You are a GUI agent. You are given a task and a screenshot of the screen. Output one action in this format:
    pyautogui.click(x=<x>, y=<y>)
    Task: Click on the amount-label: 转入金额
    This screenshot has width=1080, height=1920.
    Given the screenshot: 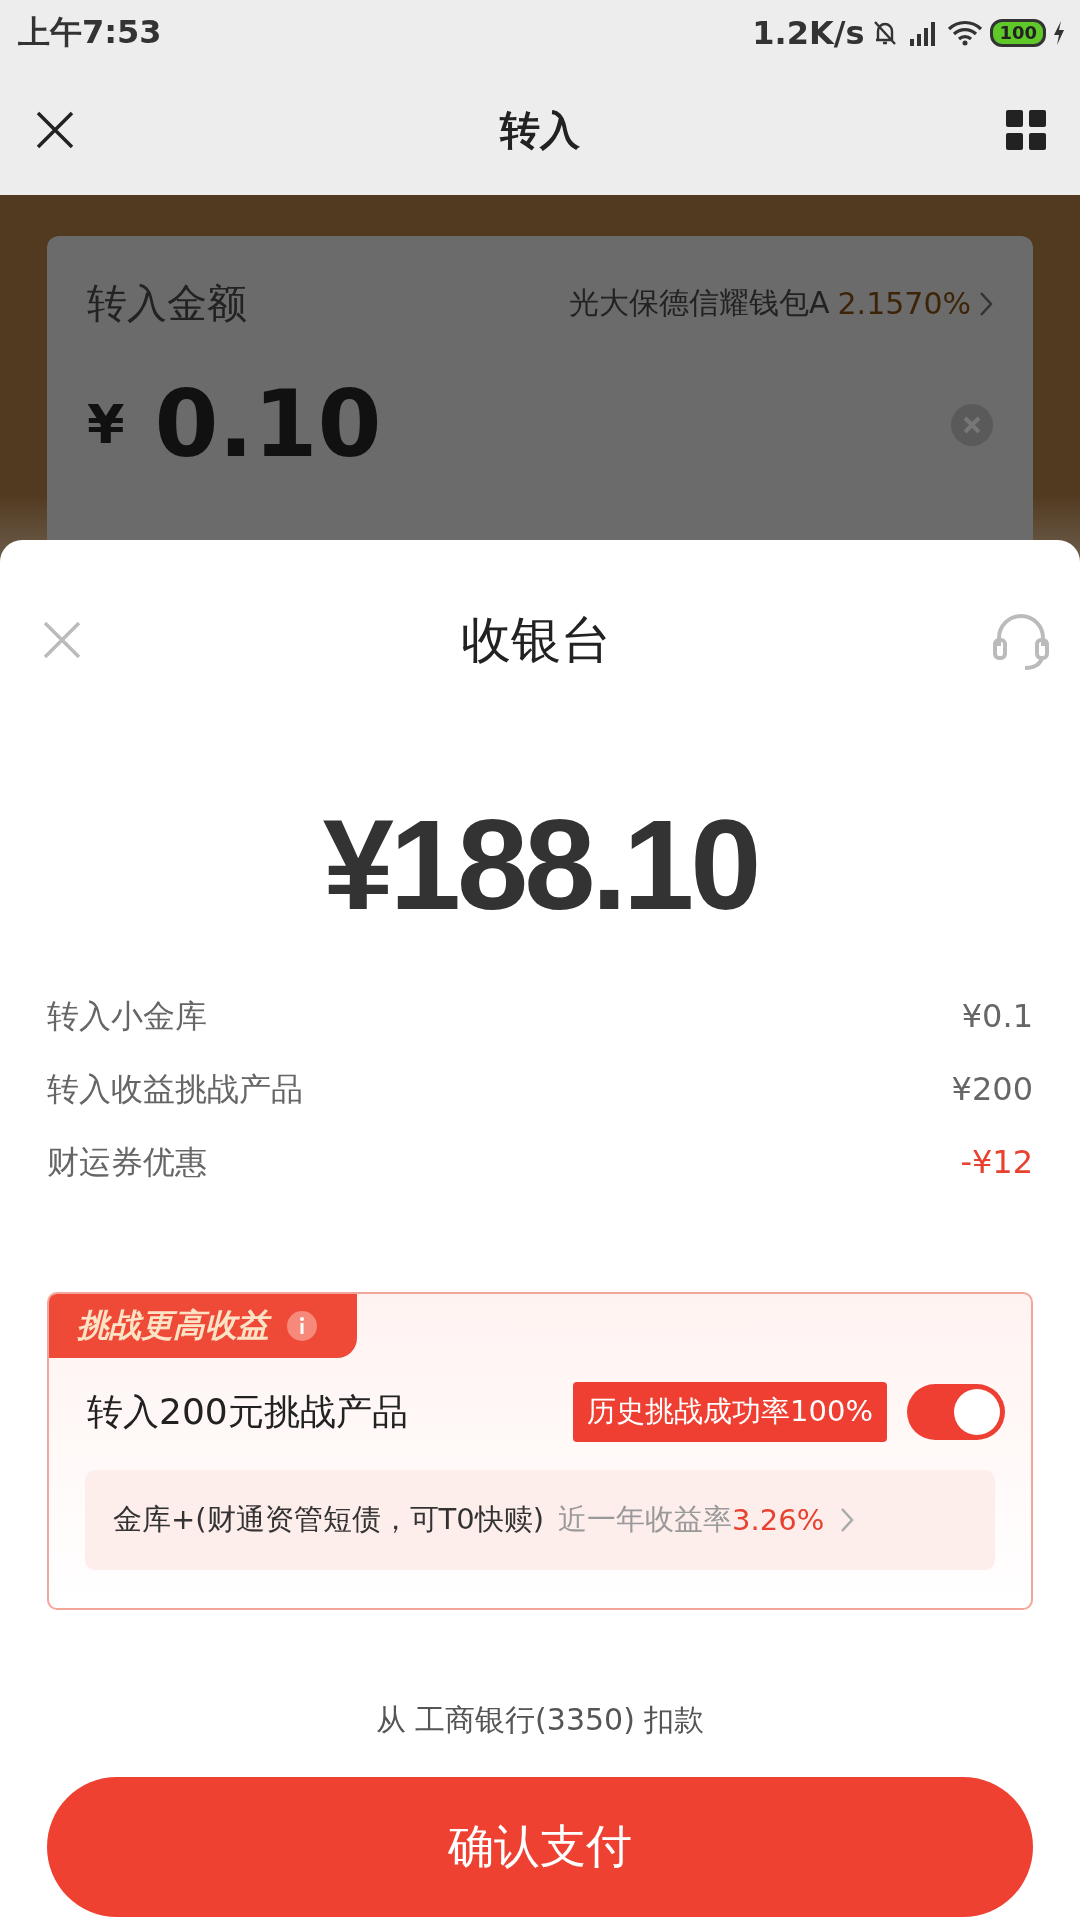 What is the action you would take?
    pyautogui.click(x=167, y=303)
    